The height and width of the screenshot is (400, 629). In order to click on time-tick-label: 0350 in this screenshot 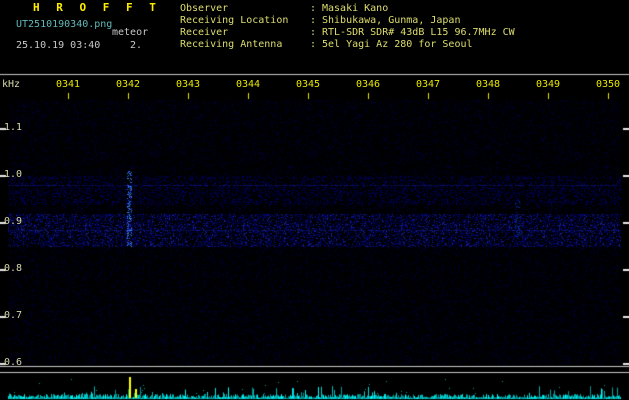, I will do `click(608, 84)`.